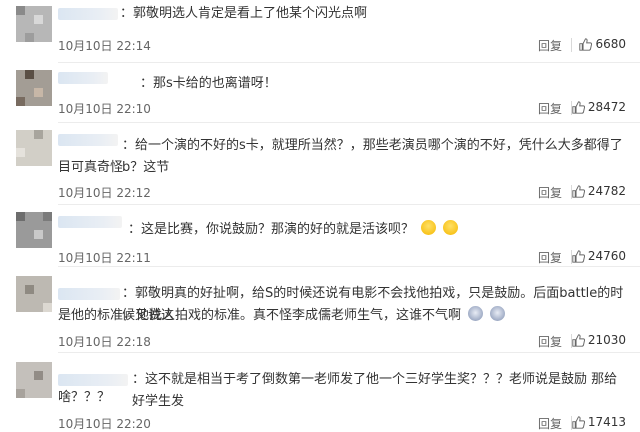  Describe the element at coordinates (104, 46) in the screenshot. I see `comment-time: 10月10日 22:14` at that location.